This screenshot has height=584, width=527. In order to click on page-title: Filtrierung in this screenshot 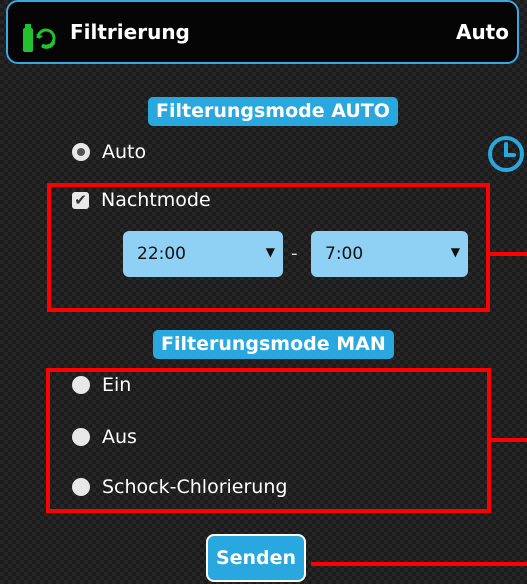, I will do `click(130, 32)`.